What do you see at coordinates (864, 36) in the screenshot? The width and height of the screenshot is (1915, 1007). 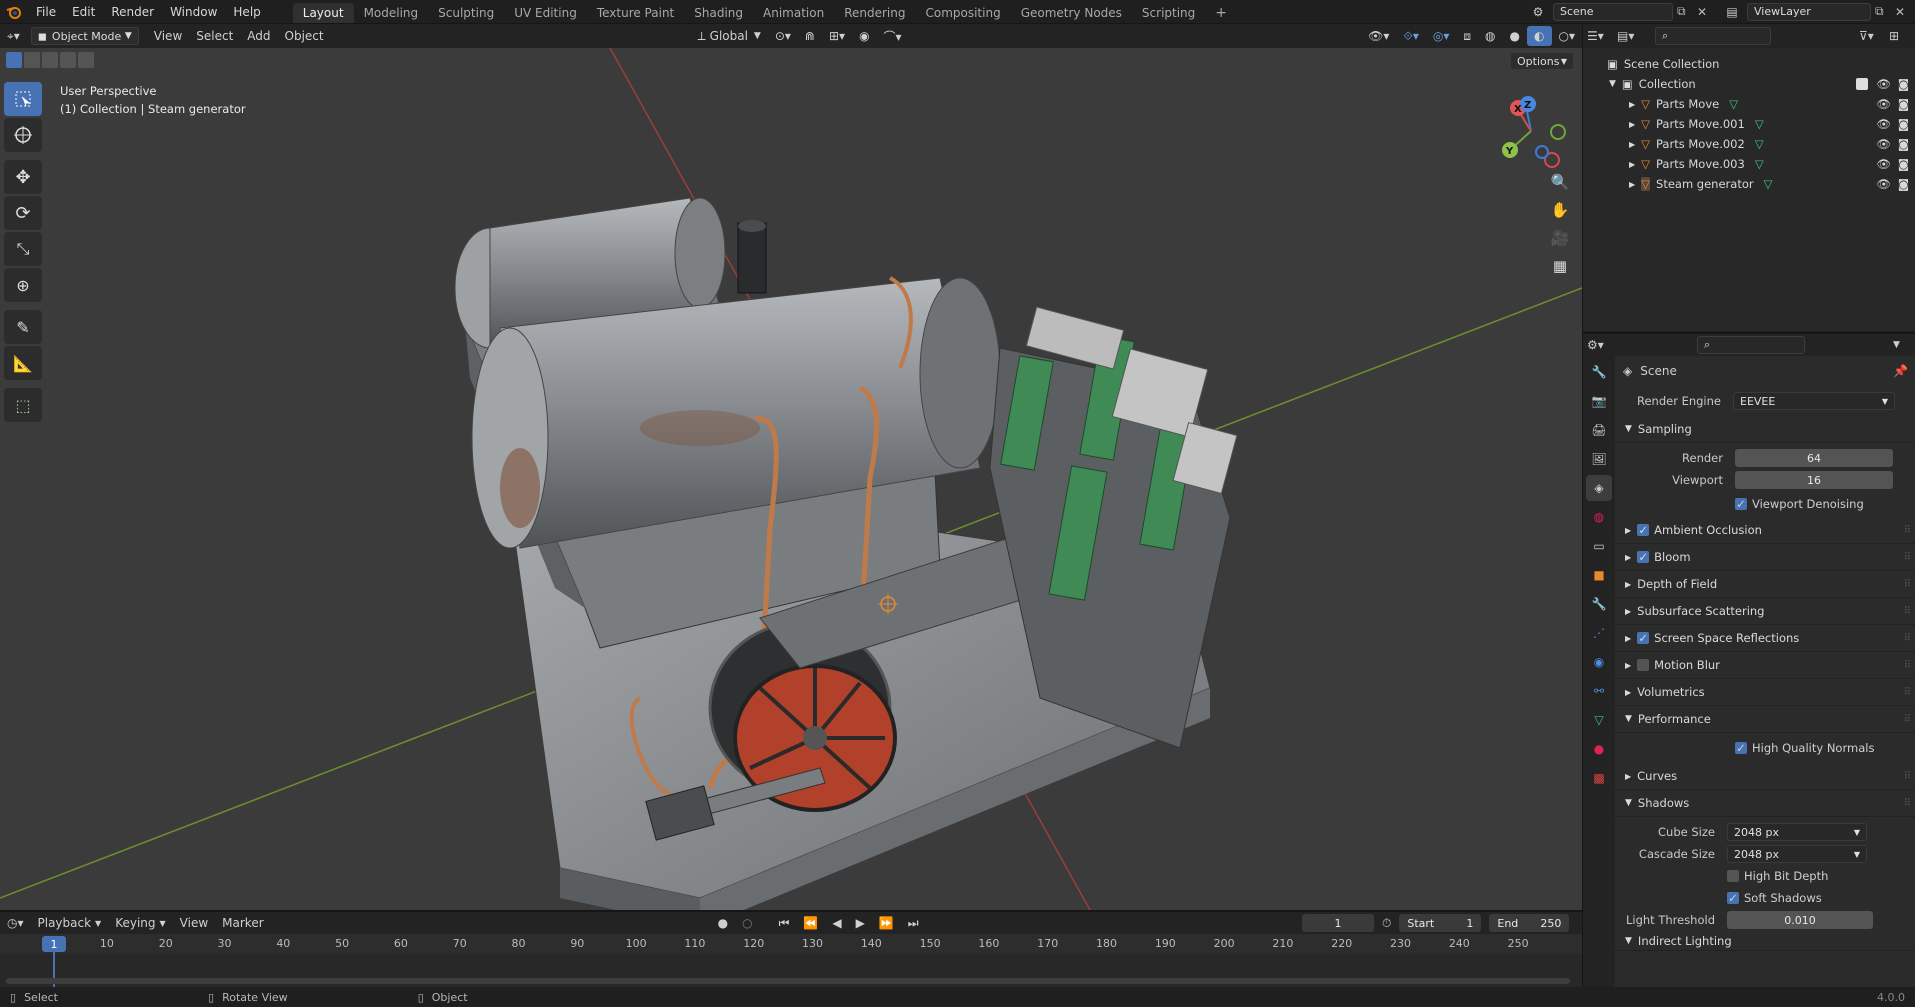 I see `proportional-edit-icon: ◉` at bounding box center [864, 36].